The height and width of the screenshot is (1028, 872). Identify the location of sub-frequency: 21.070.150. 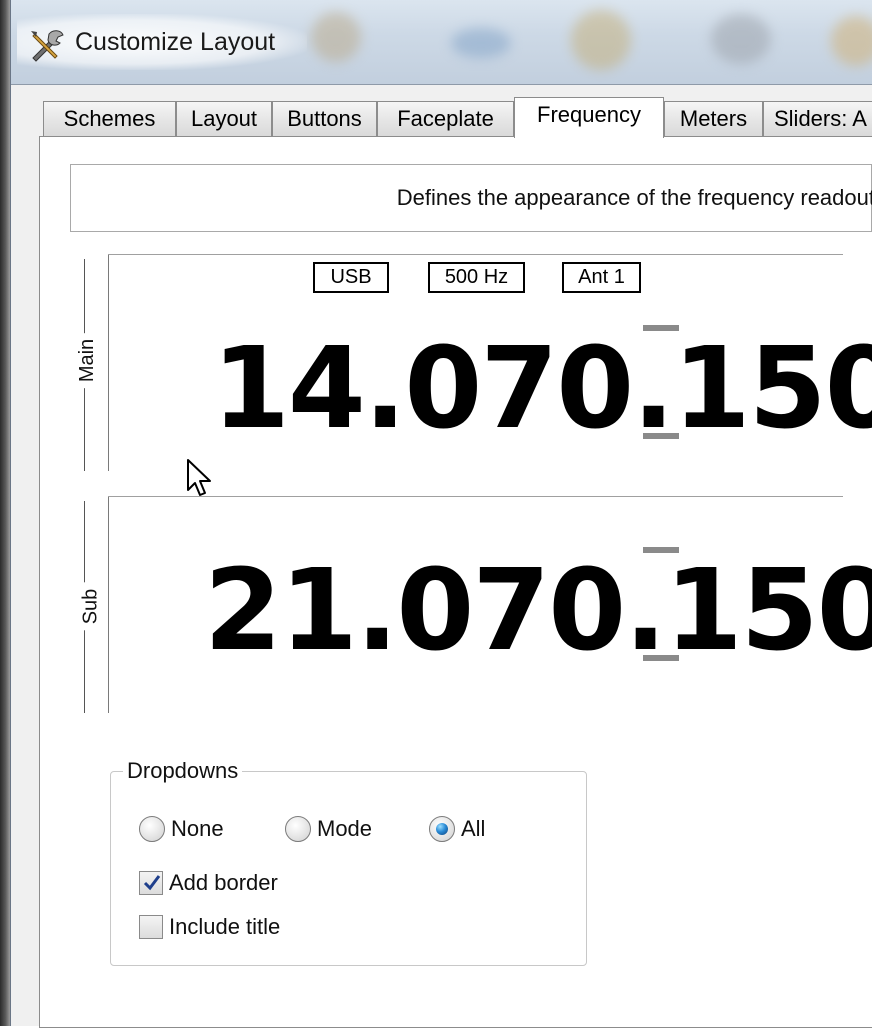
(538, 611).